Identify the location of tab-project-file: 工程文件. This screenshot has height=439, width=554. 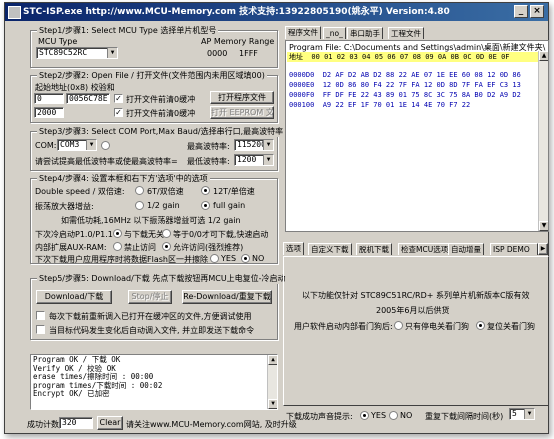
(406, 33).